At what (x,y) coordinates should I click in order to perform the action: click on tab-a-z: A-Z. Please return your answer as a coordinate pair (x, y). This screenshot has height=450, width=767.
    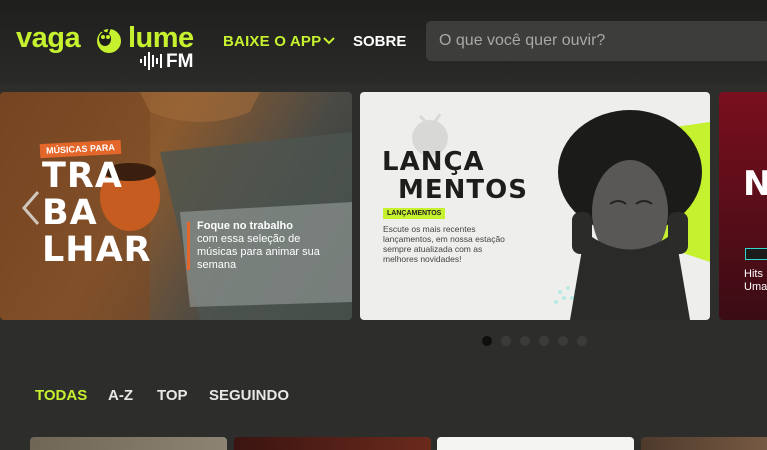
    Looking at the image, I should click on (120, 395).